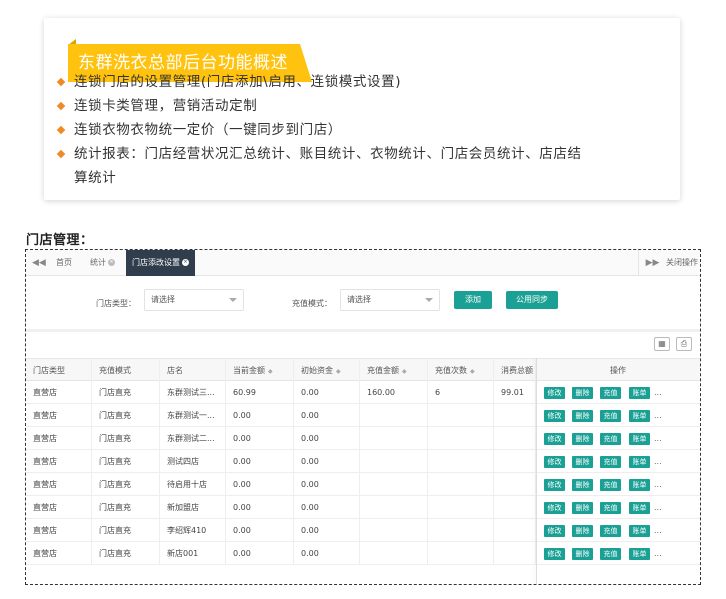  Describe the element at coordinates (260, 370) in the screenshot. I see `header-current-amount: 当前金额 ◆` at that location.